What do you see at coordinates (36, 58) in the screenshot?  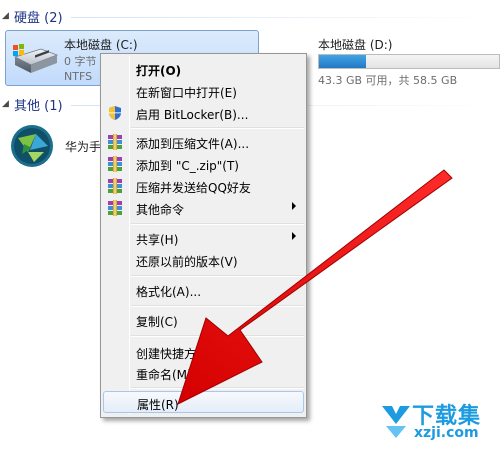 I see `hard-drive-icon` at bounding box center [36, 58].